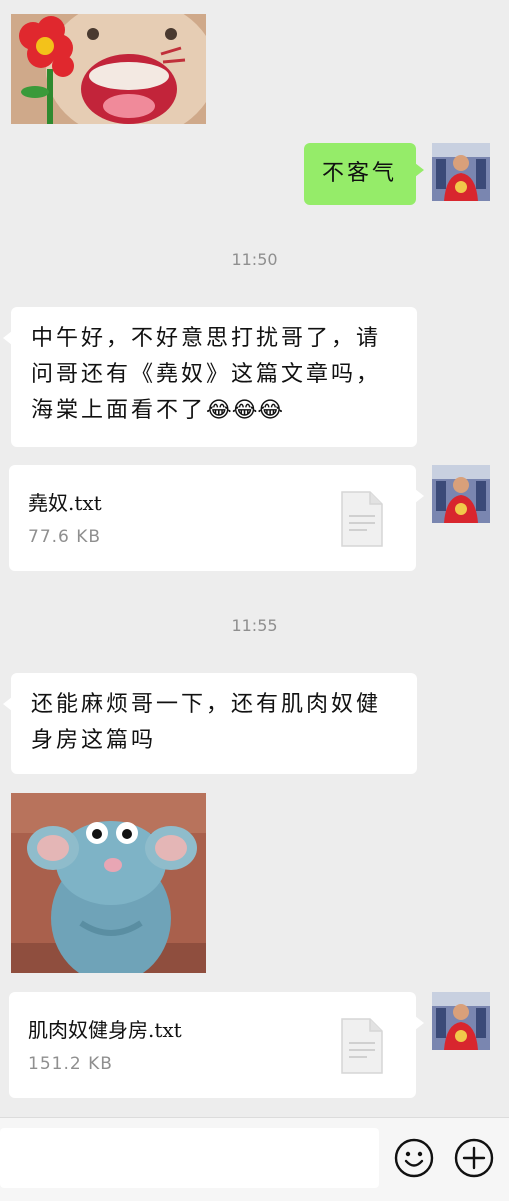 The height and width of the screenshot is (1201, 509). What do you see at coordinates (414, 1158) in the screenshot?
I see `smiley-icon` at bounding box center [414, 1158].